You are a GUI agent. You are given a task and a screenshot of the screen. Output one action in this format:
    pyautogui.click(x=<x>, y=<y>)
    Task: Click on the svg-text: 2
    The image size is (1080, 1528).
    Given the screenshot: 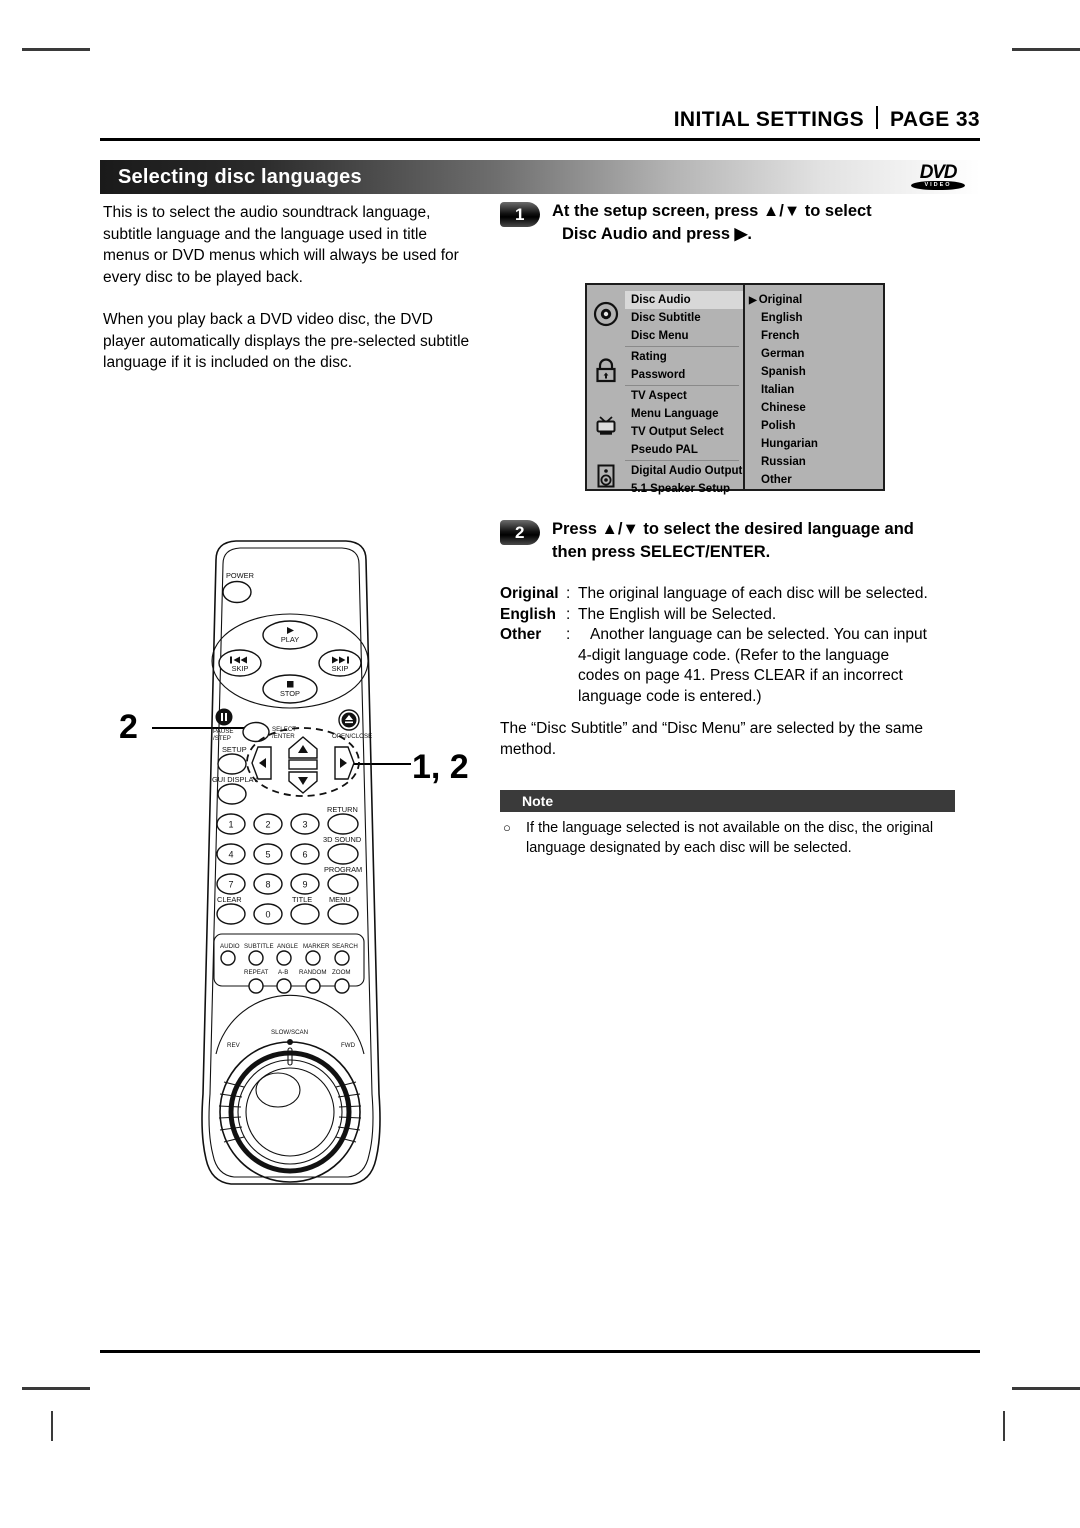 What is the action you would take?
    pyautogui.click(x=267, y=825)
    